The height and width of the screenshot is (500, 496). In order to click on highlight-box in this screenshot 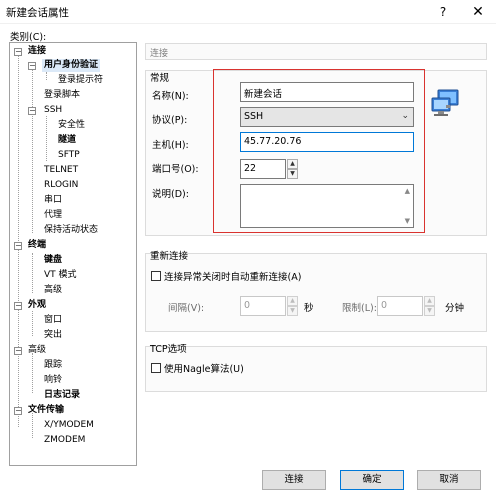, I will do `click(319, 151)`.